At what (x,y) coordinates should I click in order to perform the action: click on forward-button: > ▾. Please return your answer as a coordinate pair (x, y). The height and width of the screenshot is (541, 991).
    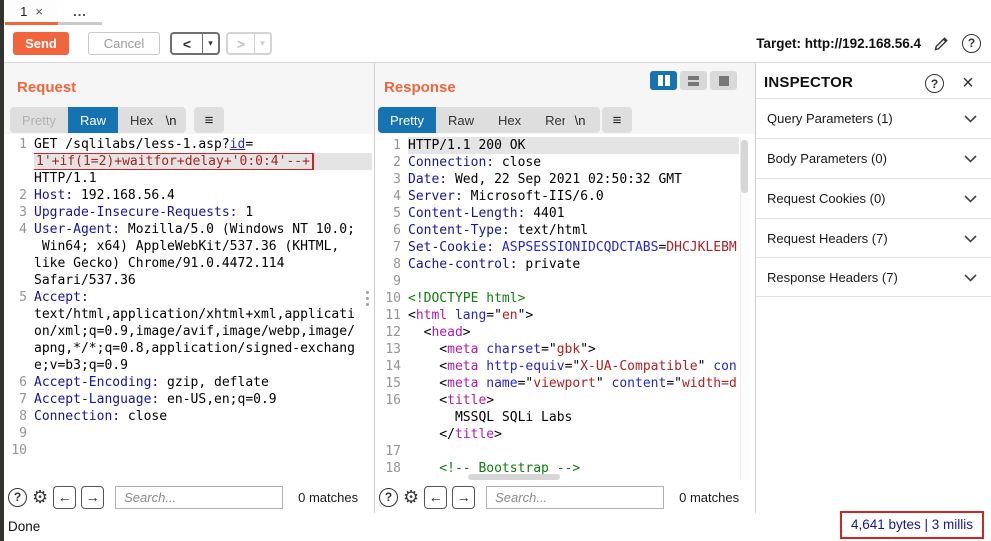
    Looking at the image, I should click on (249, 43).